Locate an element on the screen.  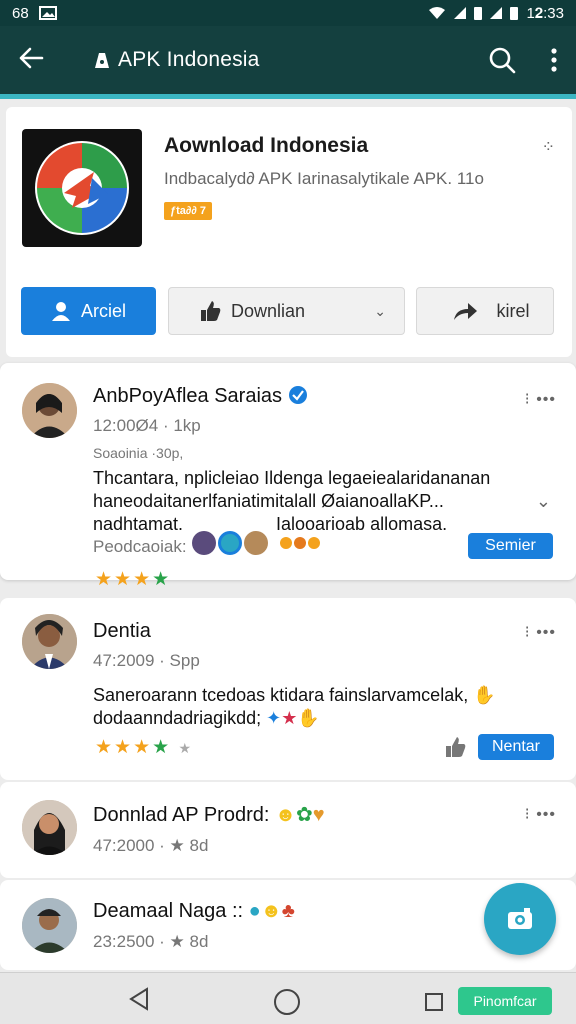
nav-home-icon is located at coordinates (287, 1002).